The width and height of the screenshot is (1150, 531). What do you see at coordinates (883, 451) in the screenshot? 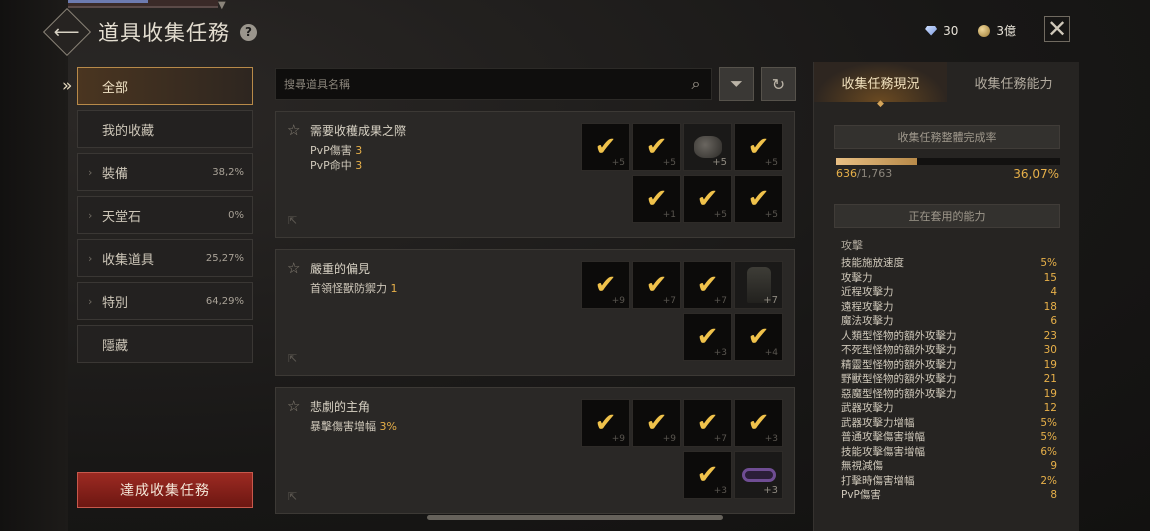
I see `ability-name: 技能攻擊傷害增幅` at bounding box center [883, 451].